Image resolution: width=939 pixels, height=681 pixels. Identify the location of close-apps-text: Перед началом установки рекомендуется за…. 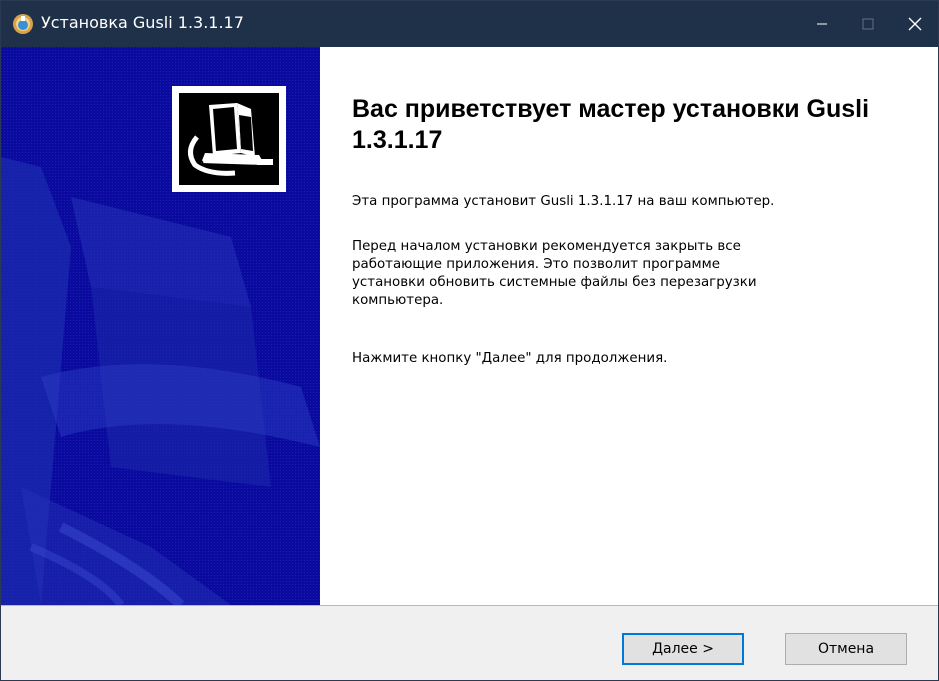
(554, 273).